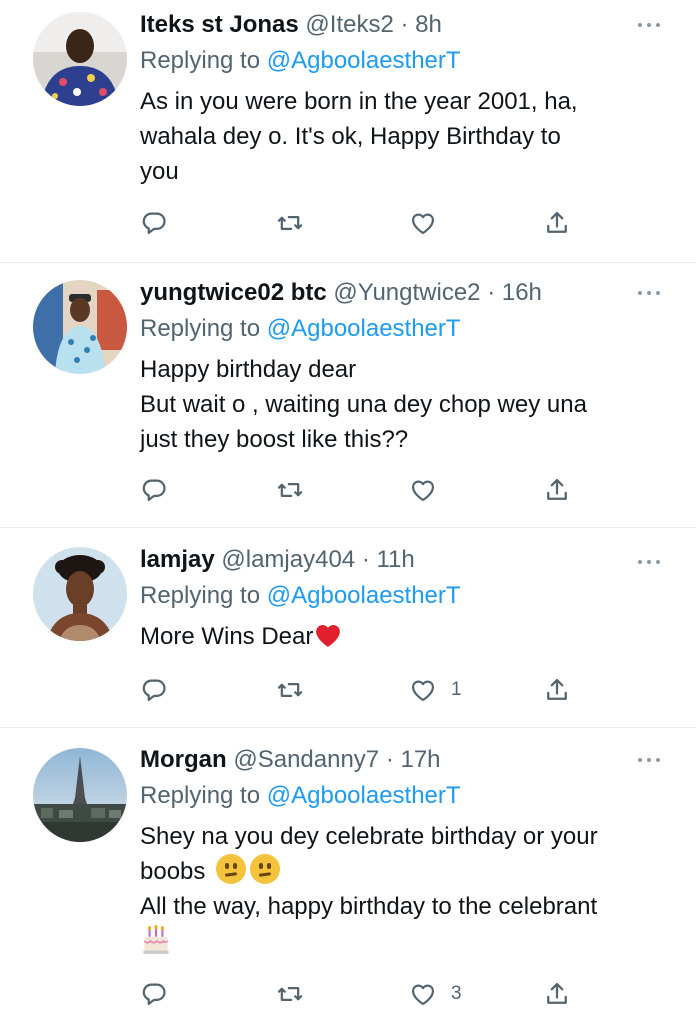  What do you see at coordinates (405, 942) in the screenshot?
I see `tweet-text-line` at bounding box center [405, 942].